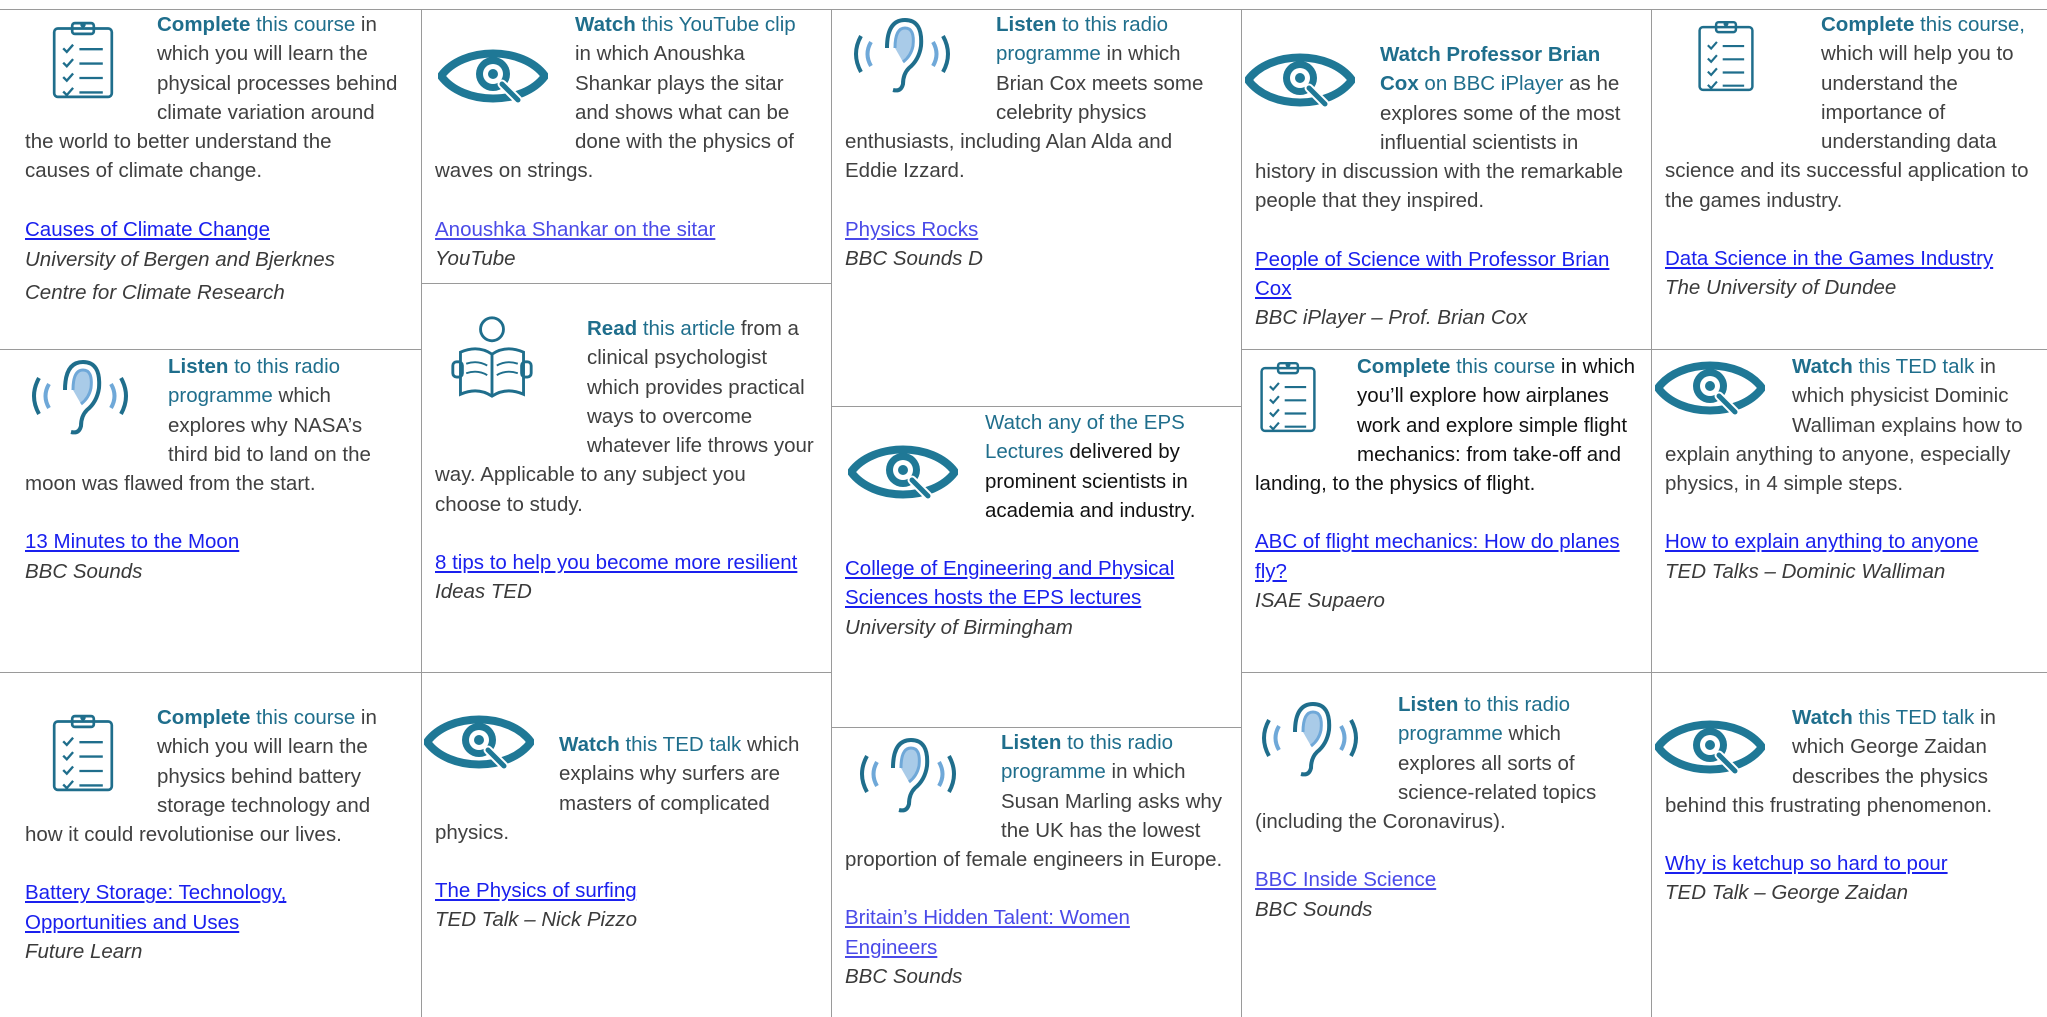  I want to click on link-inside-science: BBC Inside Science, so click(1345, 879).